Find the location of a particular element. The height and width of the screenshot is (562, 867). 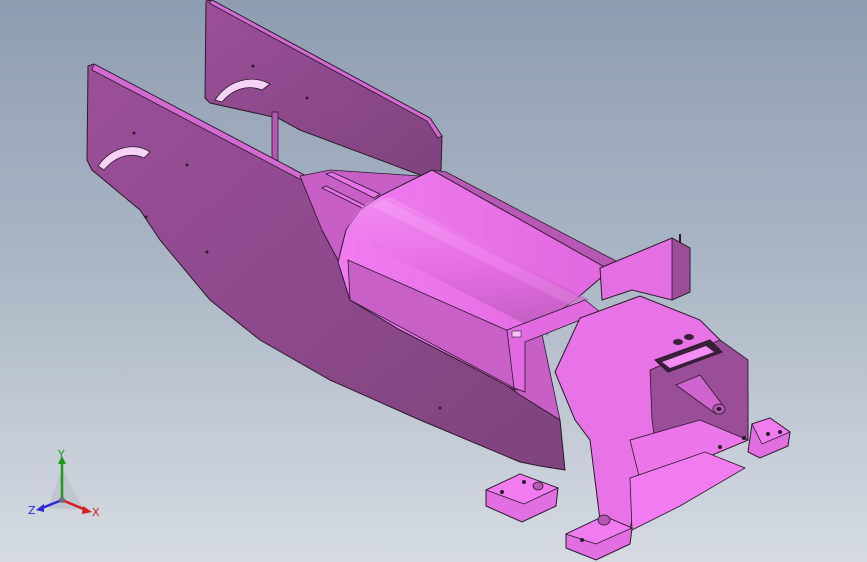

nose-block is located at coordinates (652, 413).